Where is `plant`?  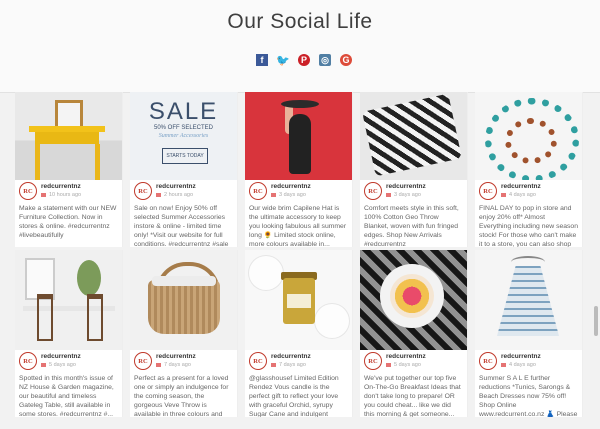 plant is located at coordinates (89, 278).